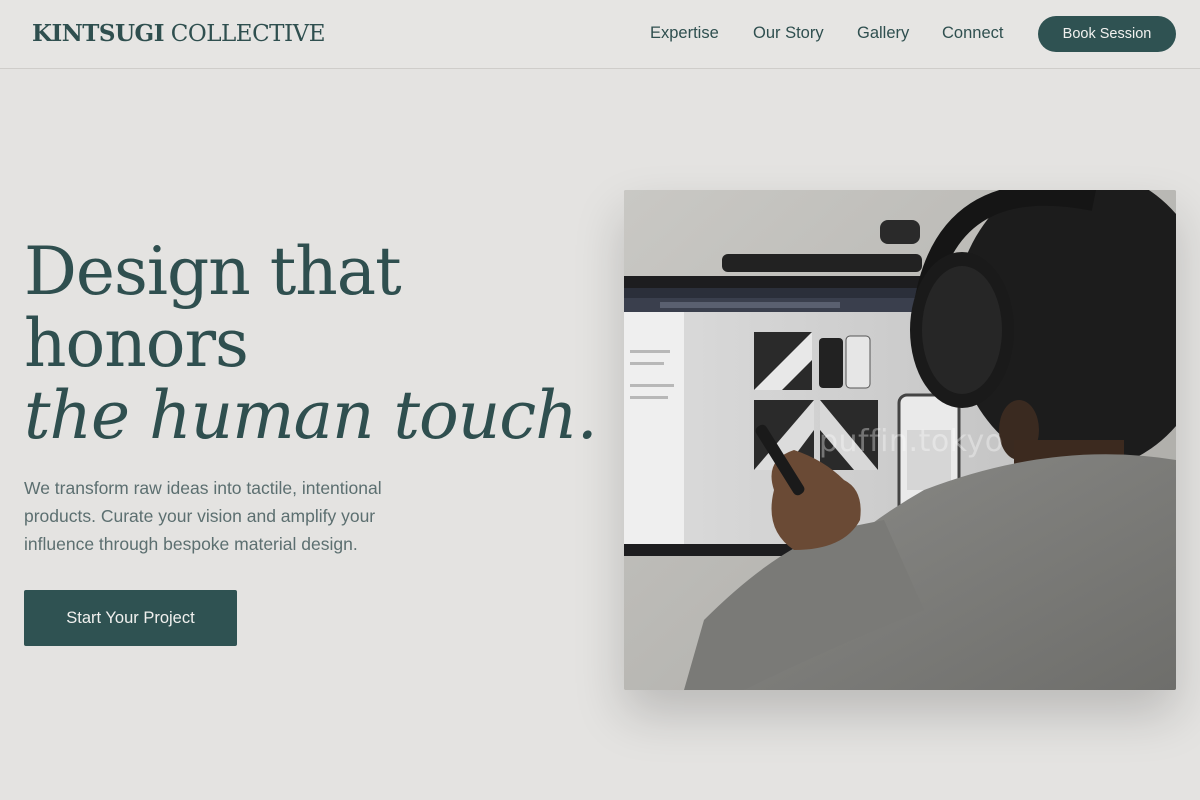 The width and height of the screenshot is (1200, 800). I want to click on headline-line-1: Design that, so click(213, 271).